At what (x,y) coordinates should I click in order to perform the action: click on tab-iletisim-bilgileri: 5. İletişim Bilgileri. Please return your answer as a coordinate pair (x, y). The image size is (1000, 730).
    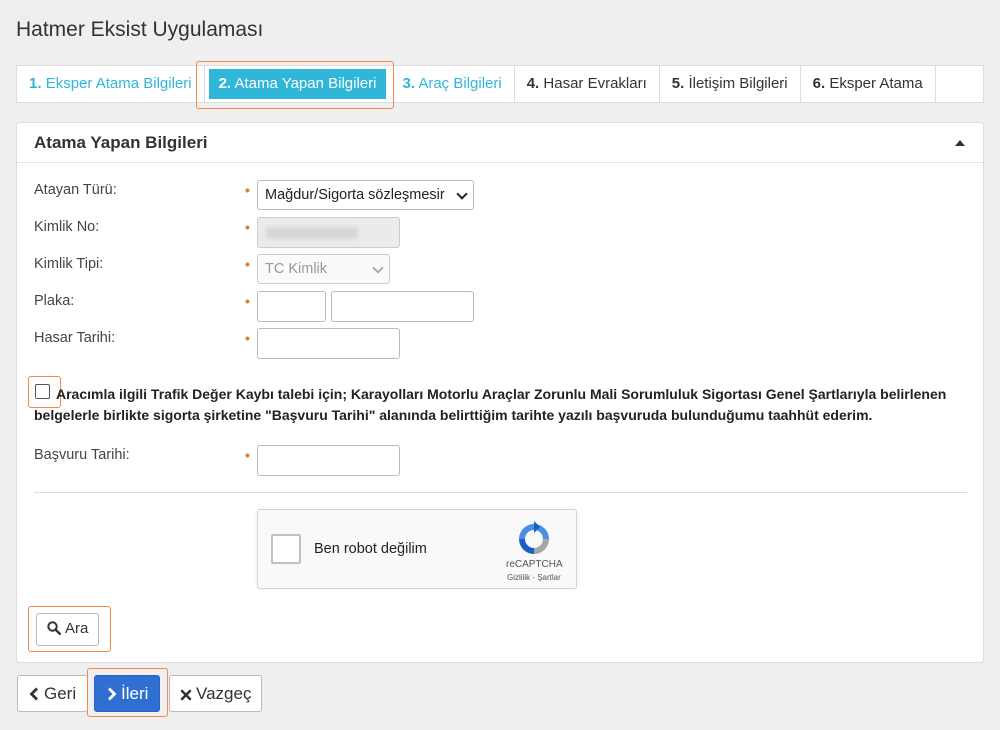
    Looking at the image, I should click on (730, 84).